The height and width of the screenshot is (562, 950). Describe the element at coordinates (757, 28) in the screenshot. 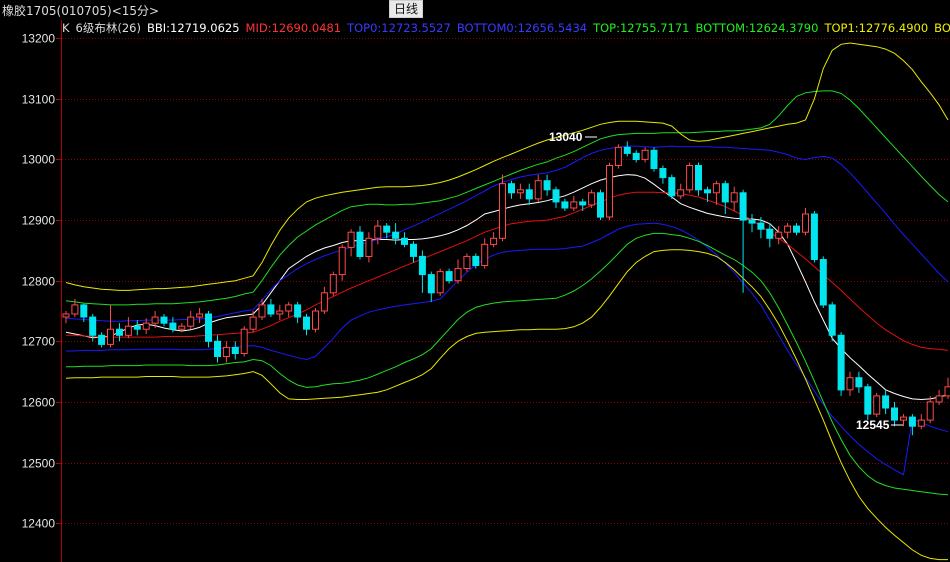

I see `legend-bottom: BOTTOM:12624.3790` at that location.